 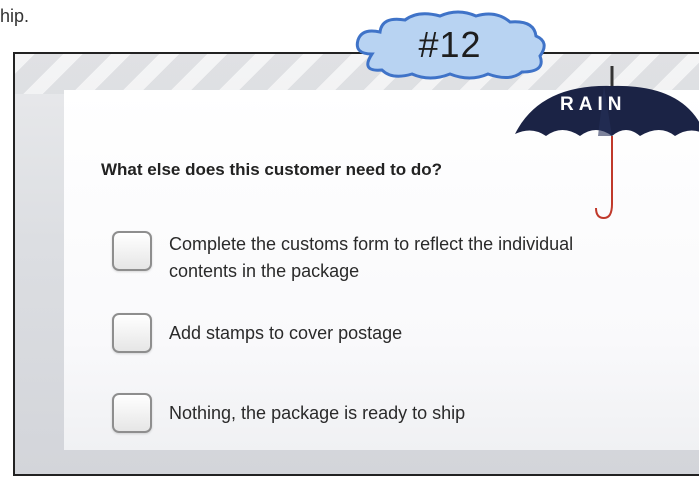 What do you see at coordinates (132, 333) in the screenshot?
I see `option-checkbox-add-stamps` at bounding box center [132, 333].